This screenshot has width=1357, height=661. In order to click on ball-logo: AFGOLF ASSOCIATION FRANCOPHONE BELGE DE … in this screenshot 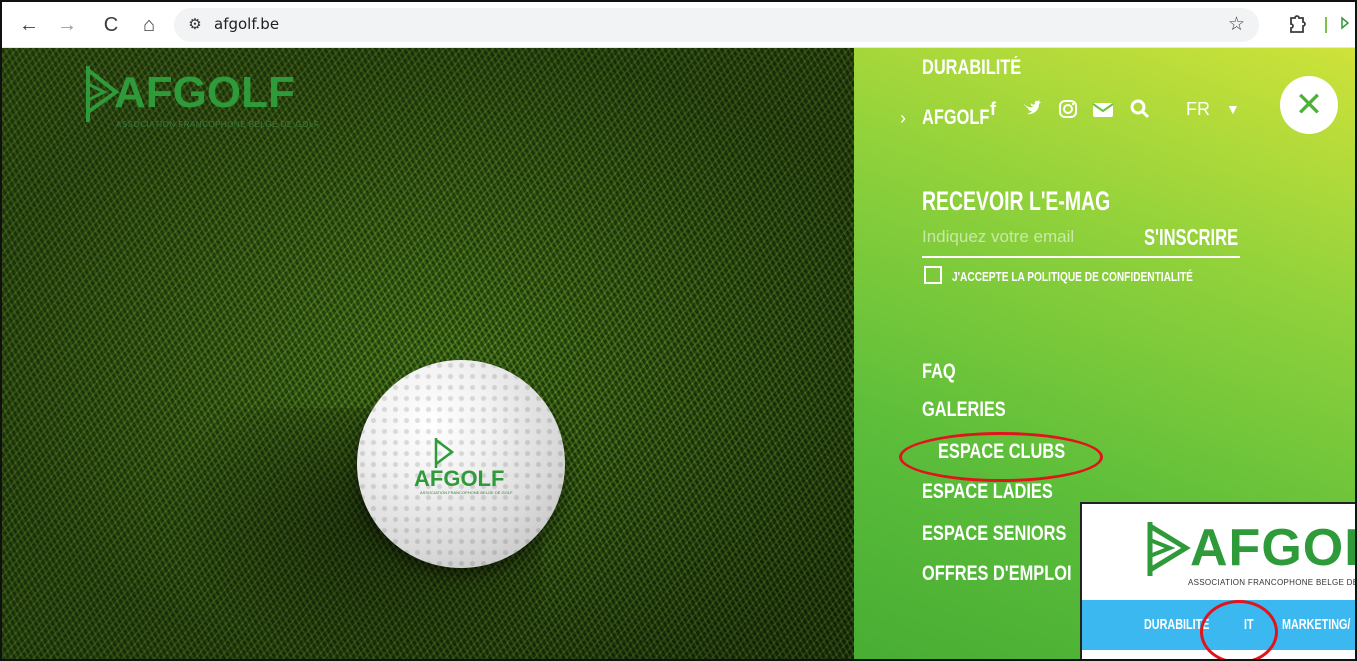, I will do `click(469, 466)`.